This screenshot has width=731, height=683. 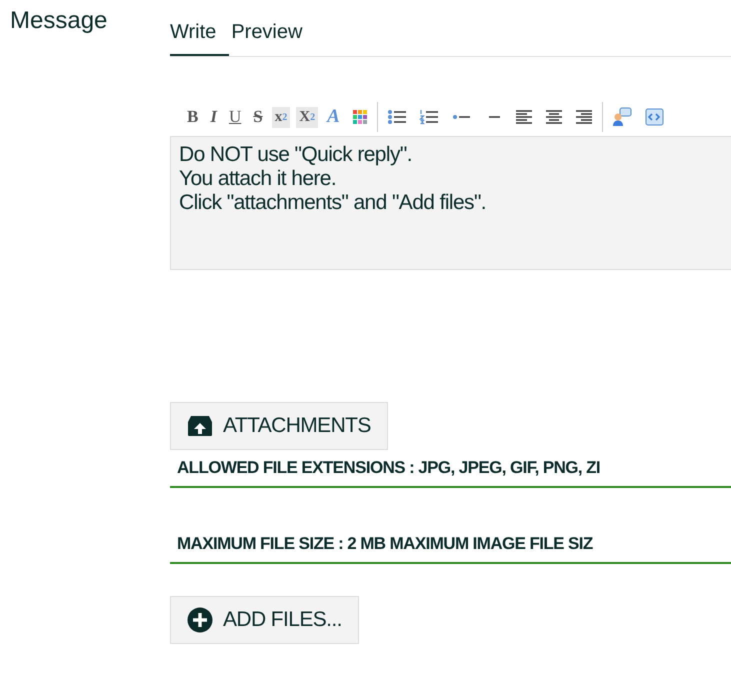 What do you see at coordinates (258, 117) in the screenshot?
I see `format-button: S` at bounding box center [258, 117].